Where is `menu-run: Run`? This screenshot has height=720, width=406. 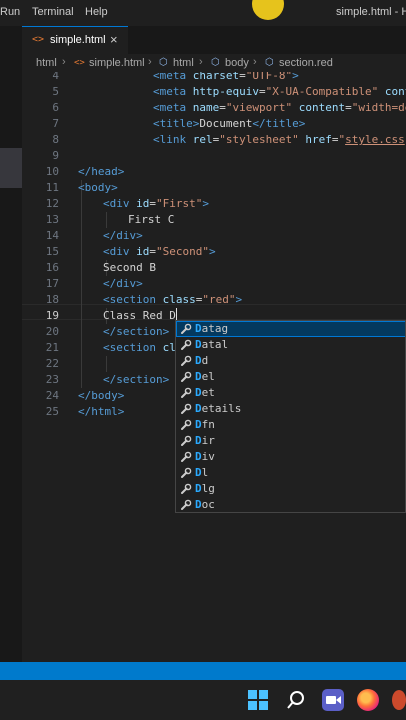 menu-run: Run is located at coordinates (10, 12).